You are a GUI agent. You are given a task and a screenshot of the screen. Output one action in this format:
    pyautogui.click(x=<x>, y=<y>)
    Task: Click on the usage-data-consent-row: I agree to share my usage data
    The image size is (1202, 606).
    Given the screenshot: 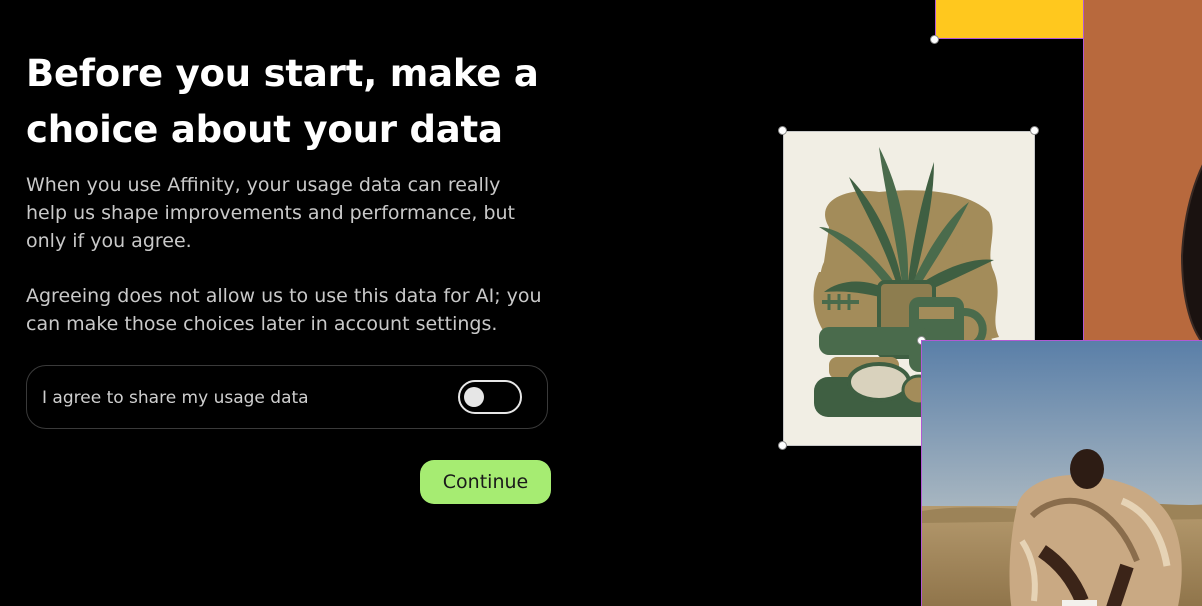 What is the action you would take?
    pyautogui.click(x=287, y=397)
    